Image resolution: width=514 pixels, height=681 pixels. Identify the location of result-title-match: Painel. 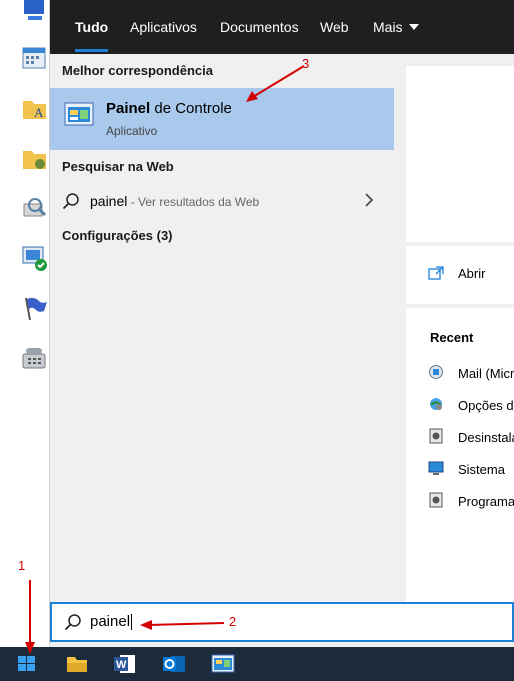
(128, 108).